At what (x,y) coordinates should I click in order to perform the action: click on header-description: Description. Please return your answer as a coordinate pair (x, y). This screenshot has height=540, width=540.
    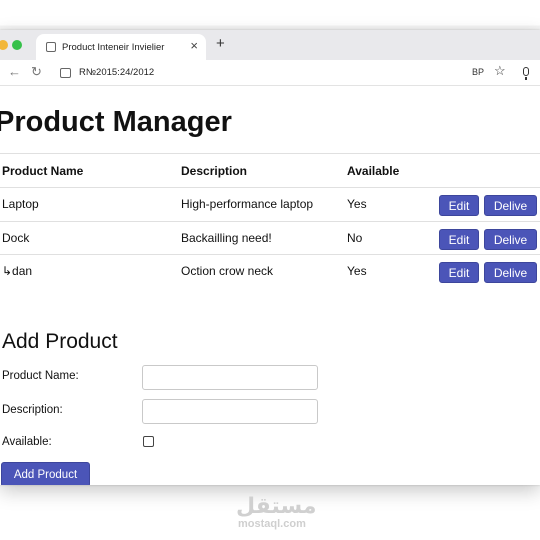
    Looking at the image, I should click on (214, 171).